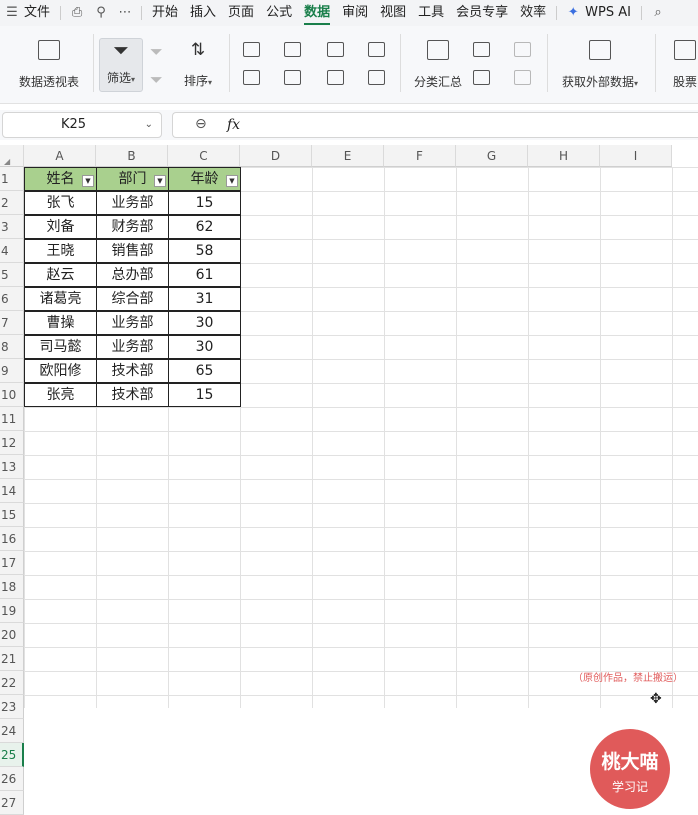 The image size is (698, 815). I want to click on file-menu: 文件, so click(40, 13).